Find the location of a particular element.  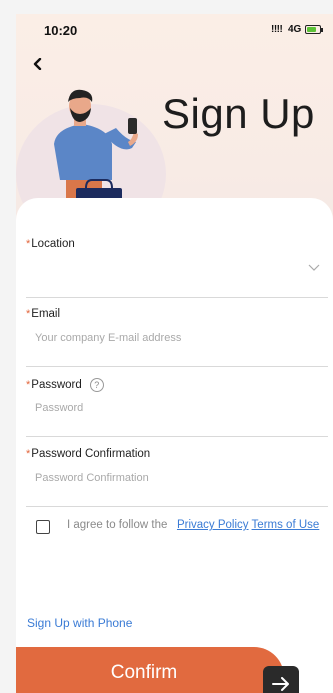

help-icon: ? is located at coordinates (96, 385).